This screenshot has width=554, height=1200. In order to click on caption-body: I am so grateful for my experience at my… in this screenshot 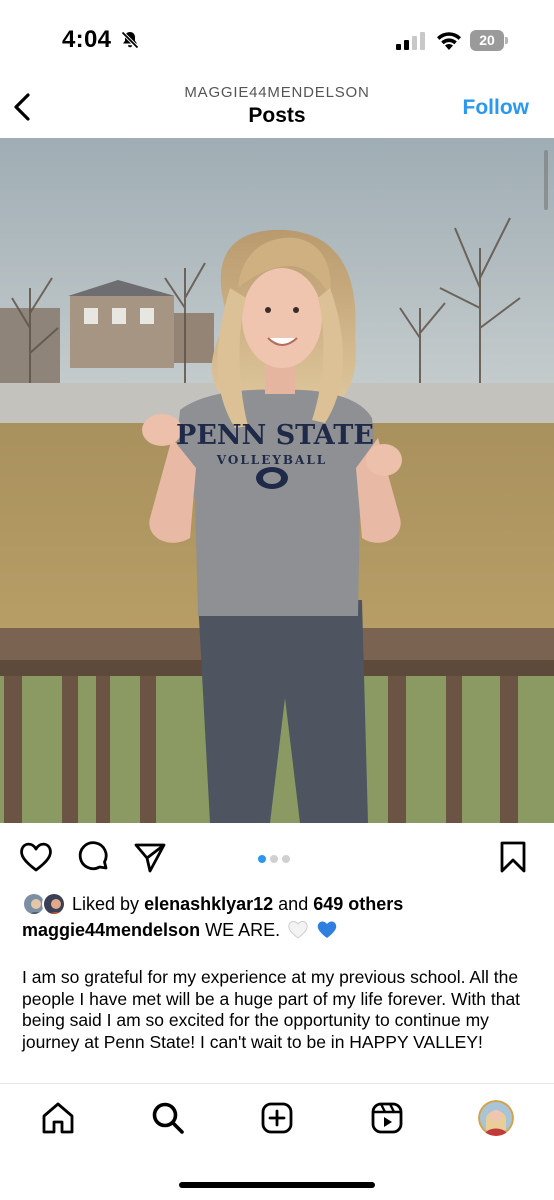, I will do `click(271, 1009)`.